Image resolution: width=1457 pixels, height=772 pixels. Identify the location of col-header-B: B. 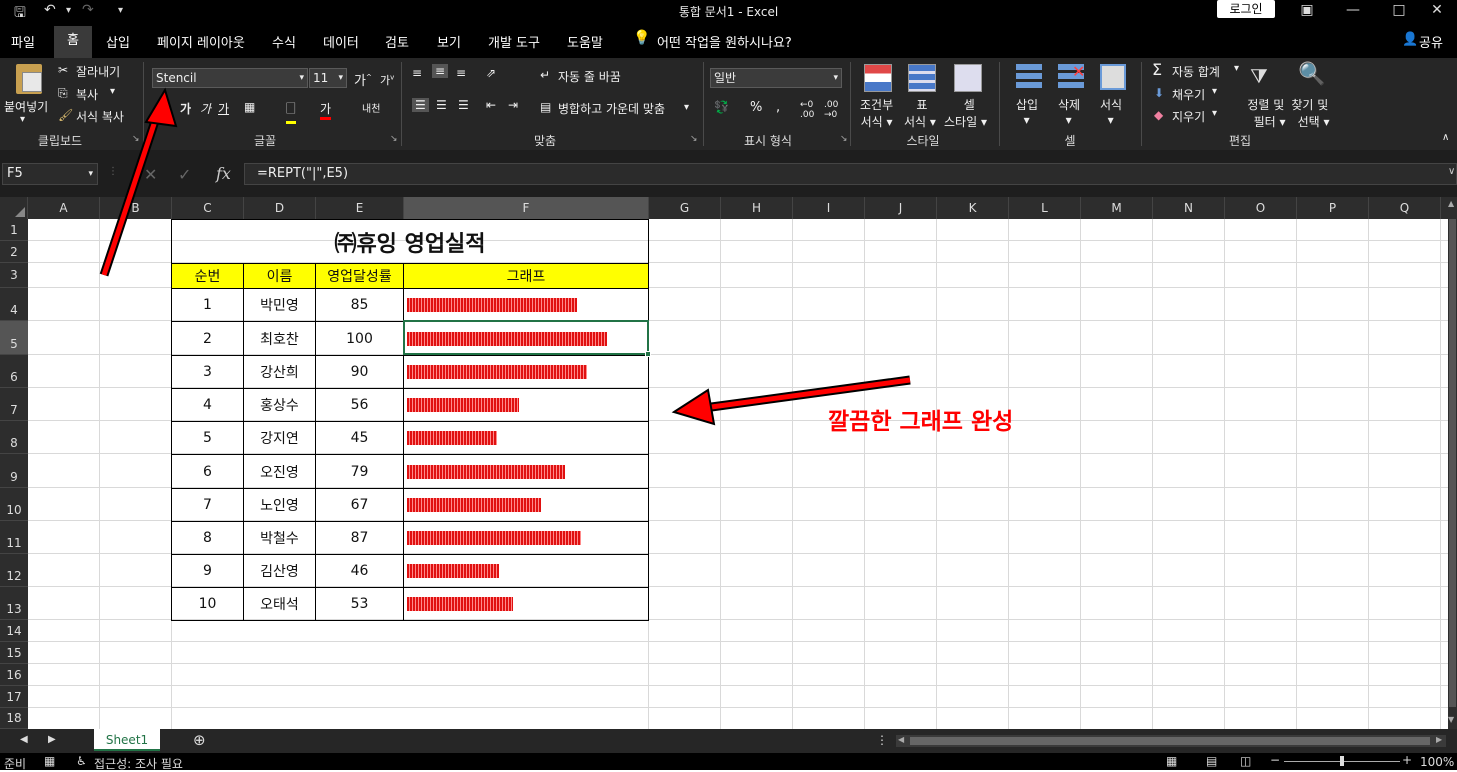
(136, 208).